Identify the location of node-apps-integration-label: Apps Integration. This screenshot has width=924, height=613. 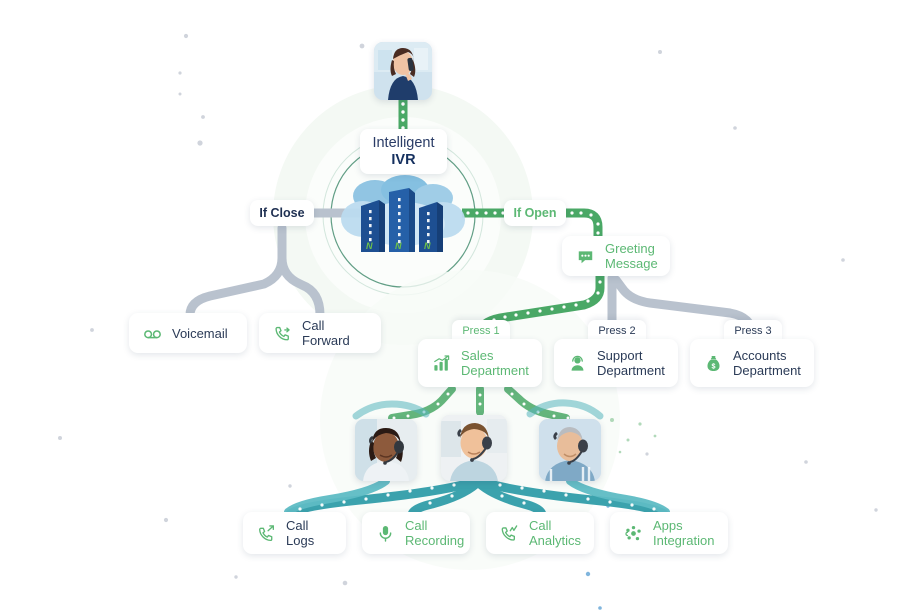
(684, 533).